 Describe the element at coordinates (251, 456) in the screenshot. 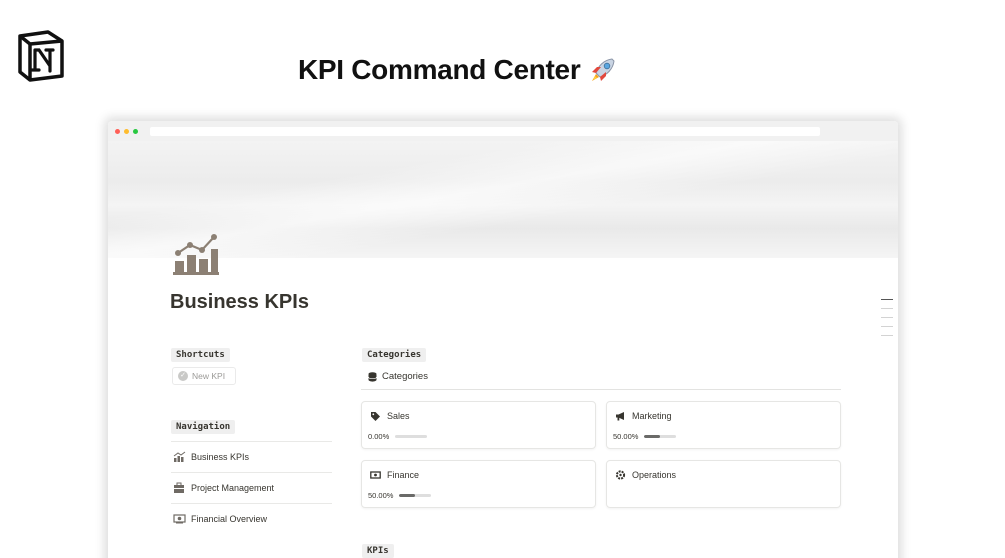

I see `nav-item-business-kpis: Business KPIs` at that location.